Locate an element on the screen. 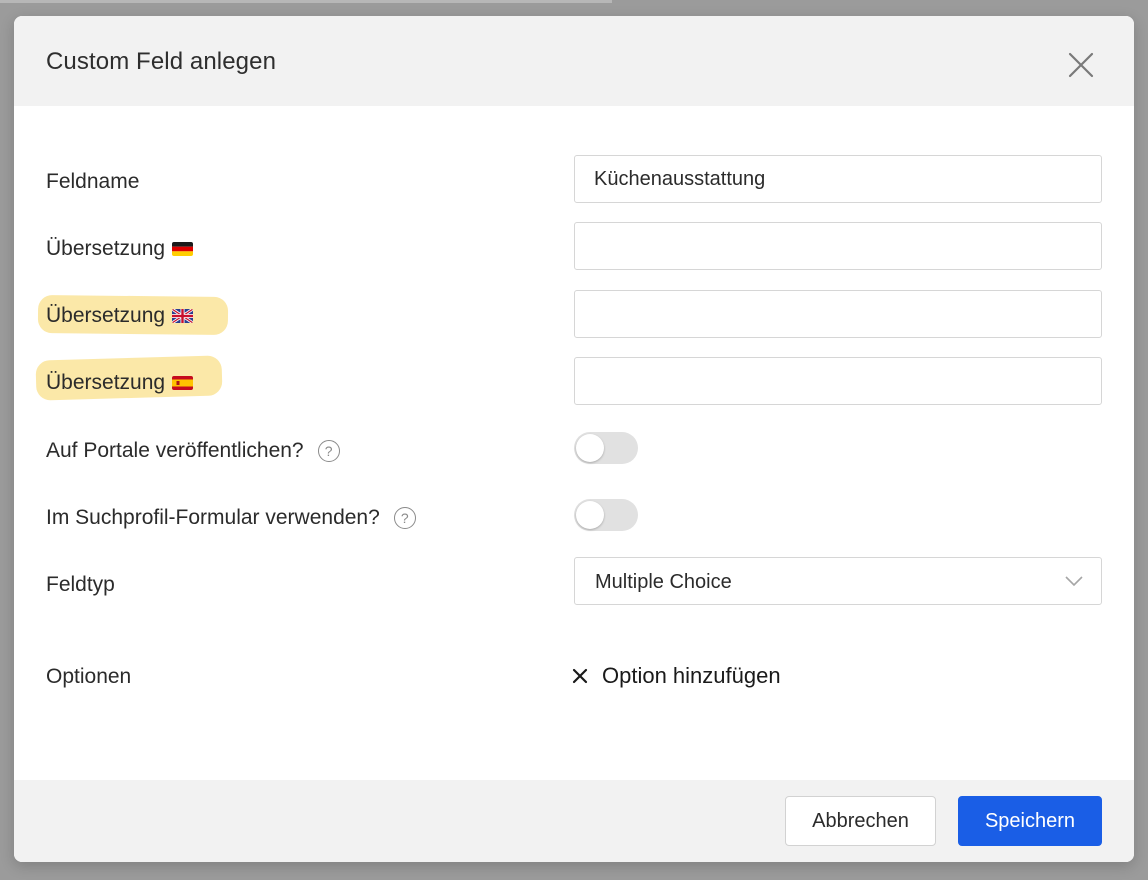 Image resolution: width=1148 pixels, height=880 pixels. close-button is located at coordinates (1081, 65).